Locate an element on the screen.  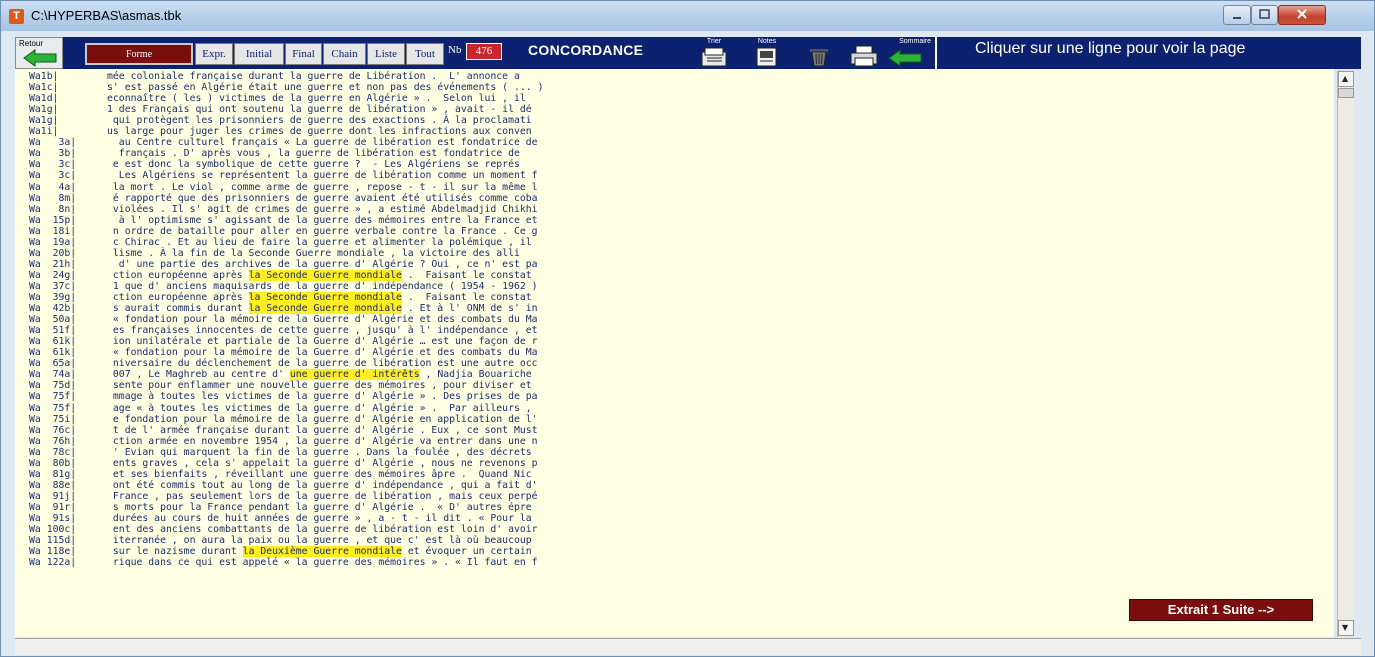
title-bar: T C:\HYPERBAS\asmas.tbk is located at coordinates (687, 16).